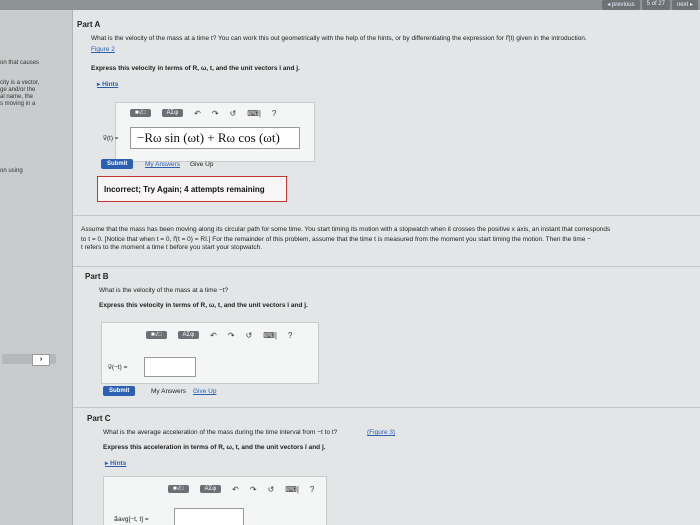 This screenshot has height=525, width=700. Describe the element at coordinates (111, 138) in the screenshot. I see `part-a-input-label: v⃗(t) =` at that location.